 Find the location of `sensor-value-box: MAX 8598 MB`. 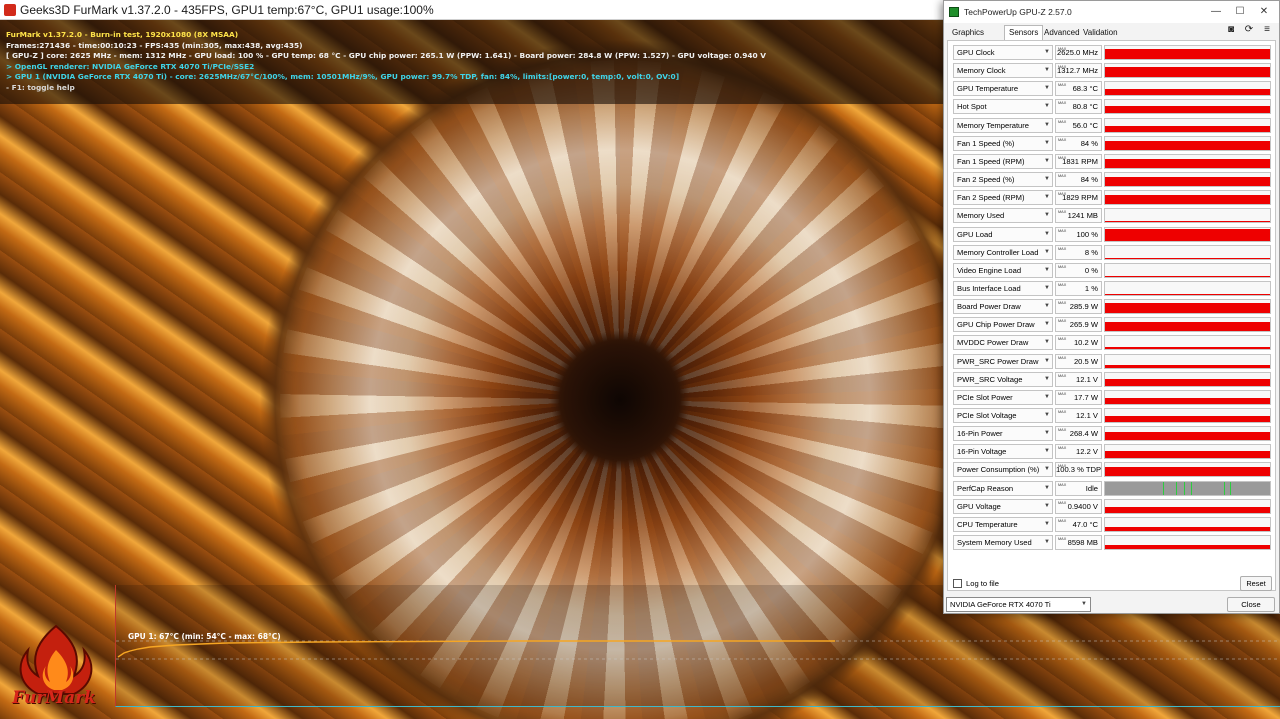

sensor-value-box: MAX 8598 MB is located at coordinates (1078, 543).